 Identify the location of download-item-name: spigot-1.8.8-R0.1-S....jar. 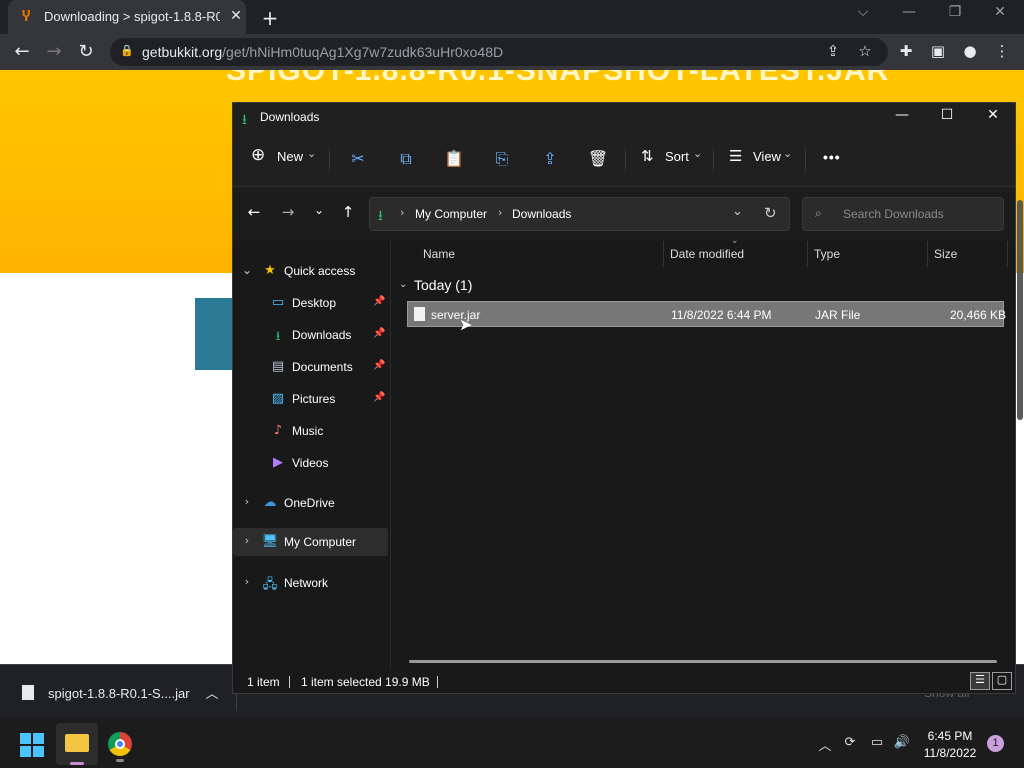
(119, 693).